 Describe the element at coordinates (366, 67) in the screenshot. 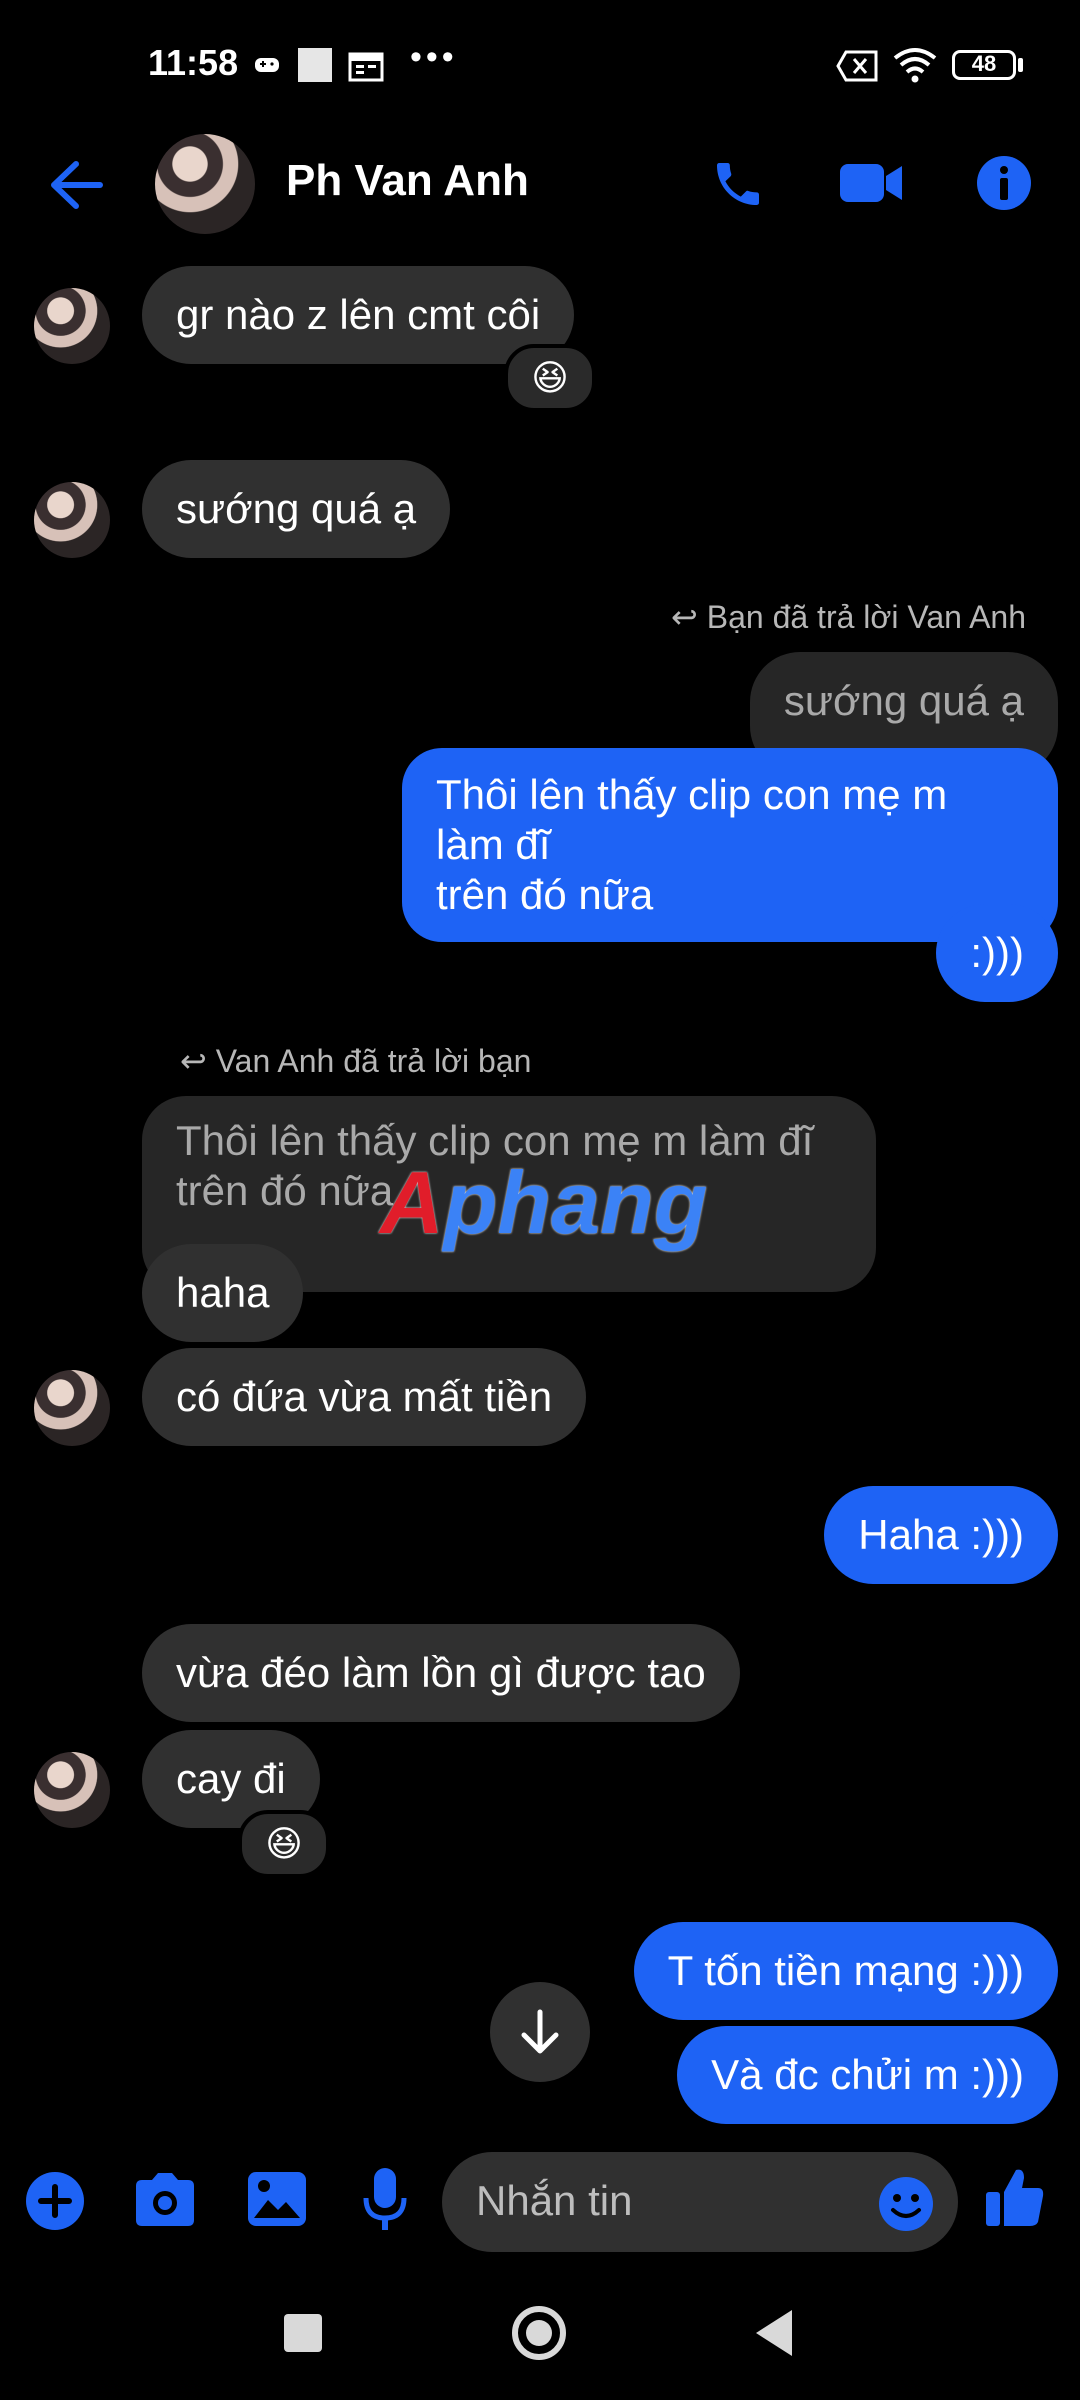

I see `calendar-icon` at that location.